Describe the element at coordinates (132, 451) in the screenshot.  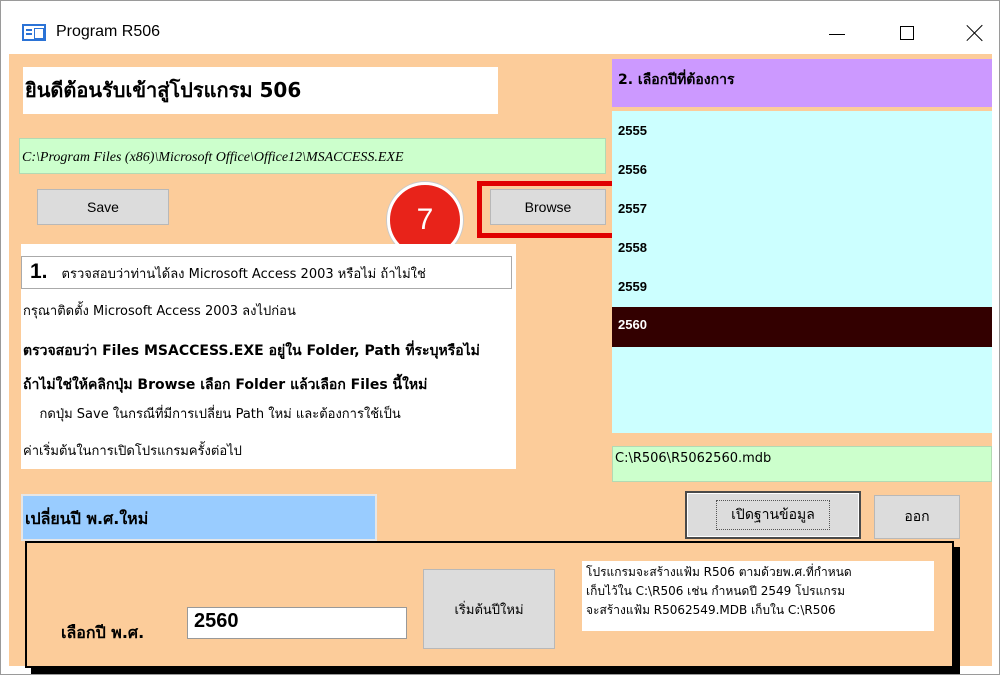
I see `instruction-line: ค่าเริ่มต้นในการเปิดโปรแกรมครั้งต่อไป` at that location.